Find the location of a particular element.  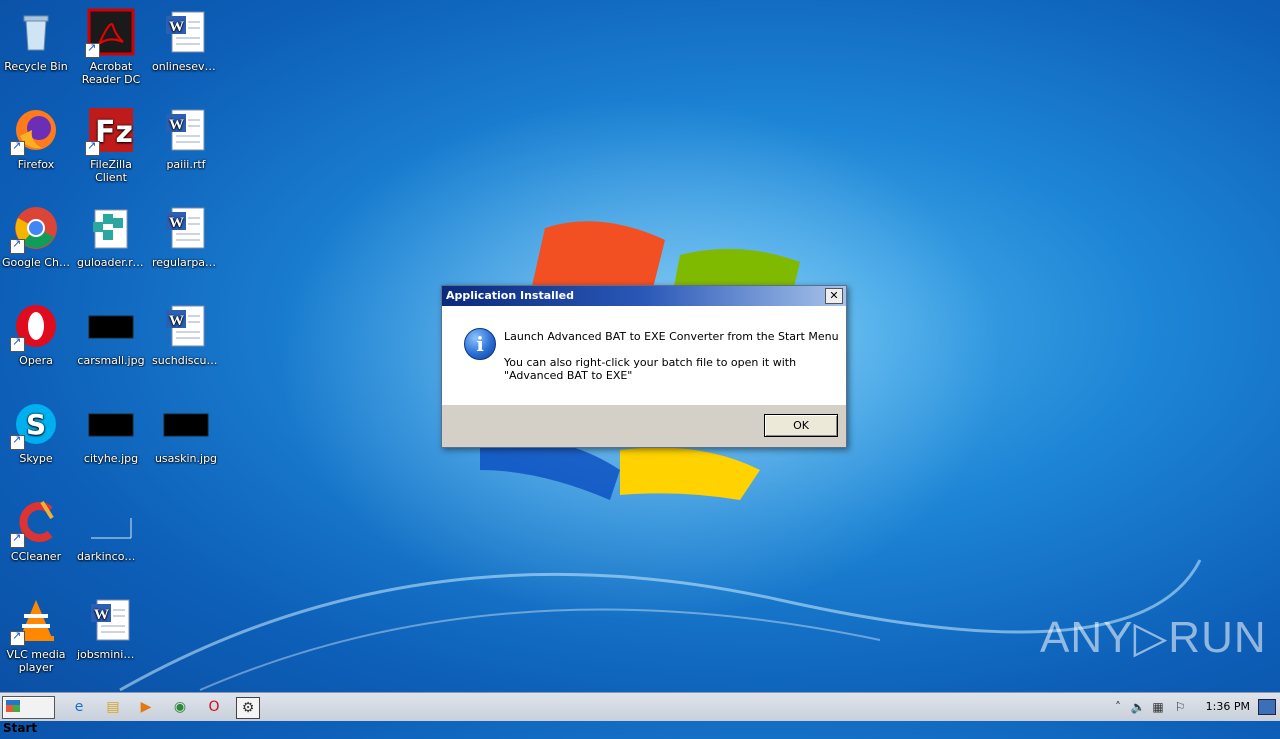

skype-icon: S is located at coordinates (35, 425).